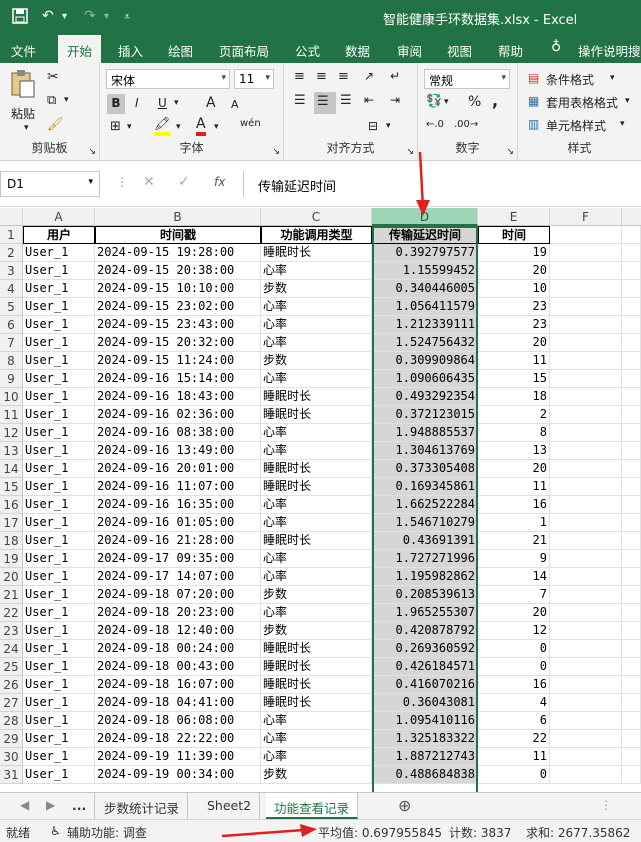 Image resolution: width=641 pixels, height=842 pixels. What do you see at coordinates (201, 126) in the screenshot?
I see `font-color-icon: A` at bounding box center [201, 126].